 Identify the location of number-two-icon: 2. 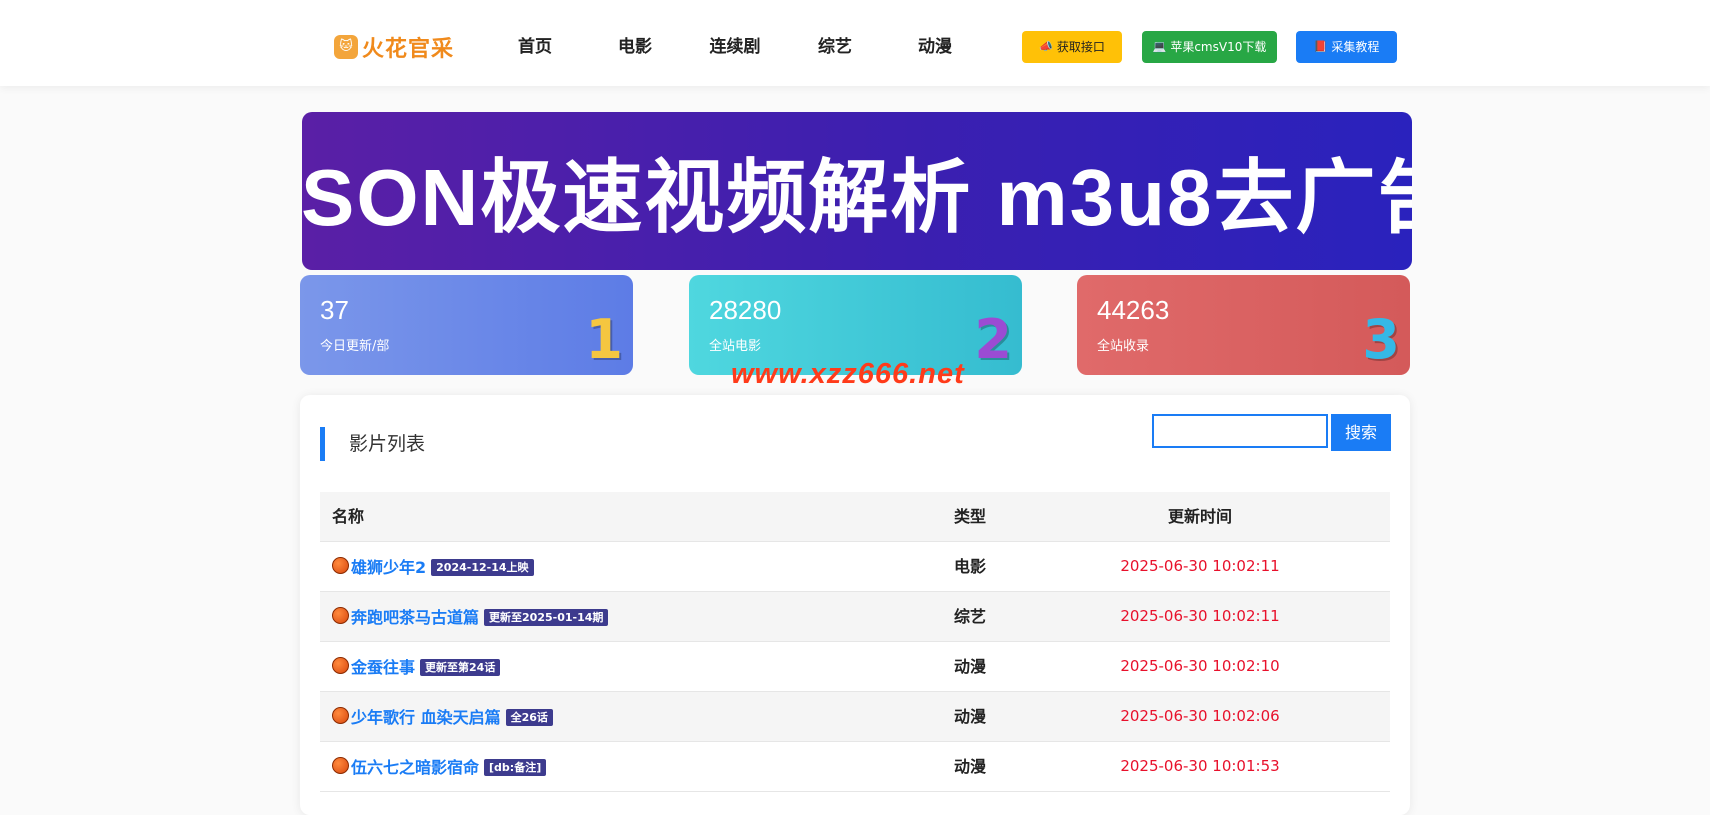
(993, 339).